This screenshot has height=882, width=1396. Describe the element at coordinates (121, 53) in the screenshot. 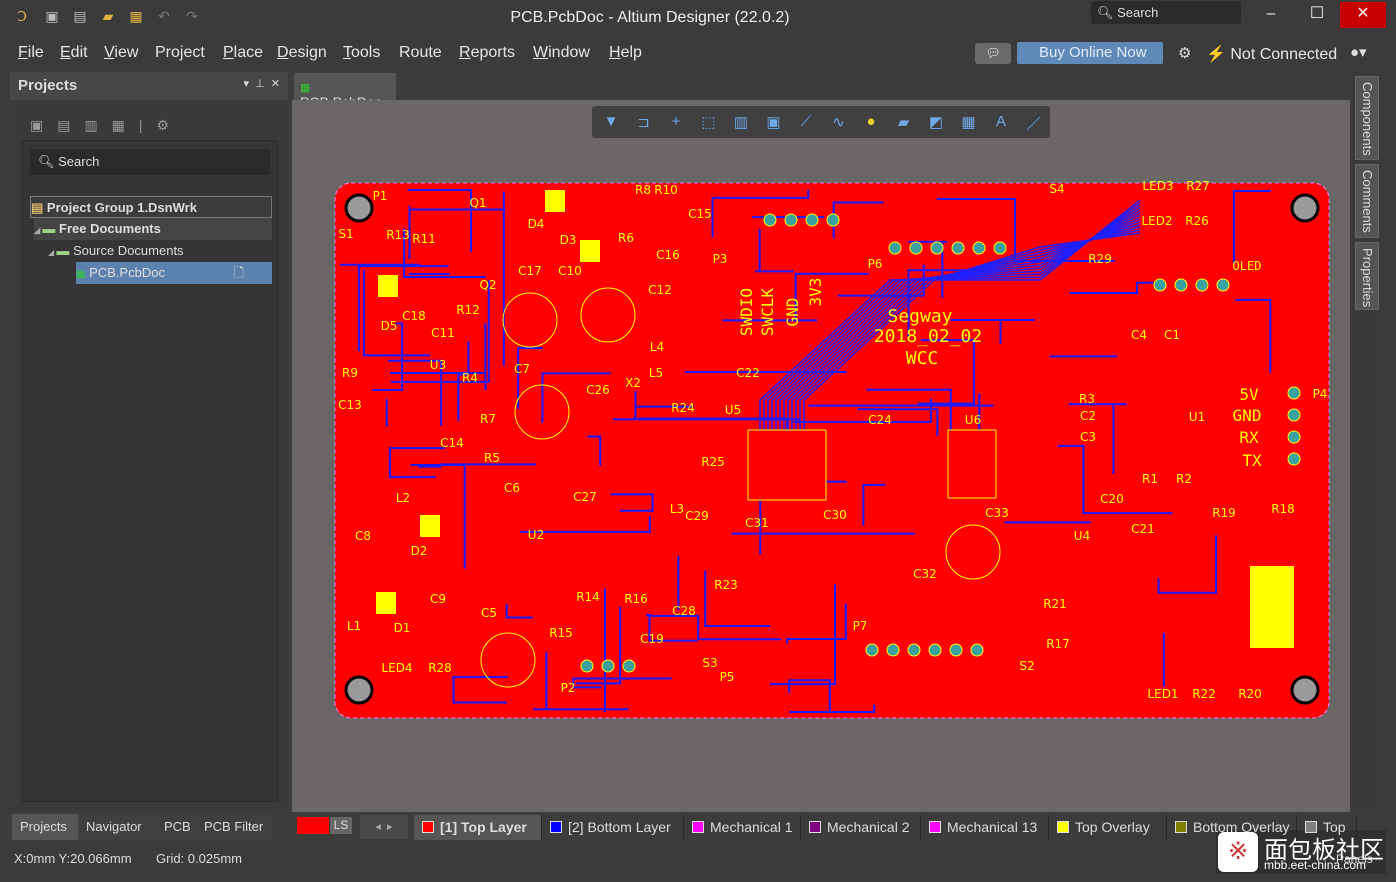

I see `menu-view: View` at that location.